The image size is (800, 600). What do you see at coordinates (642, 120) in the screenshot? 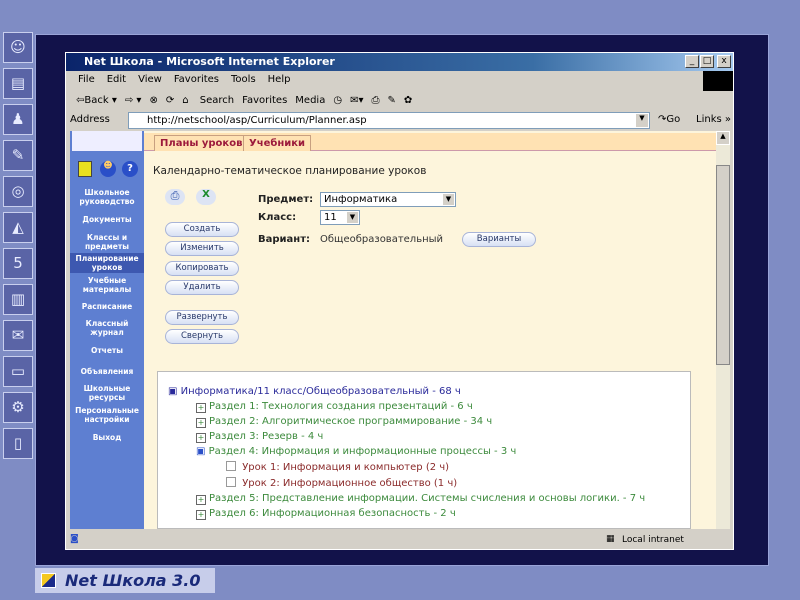
I see `address-dropdown: ▼` at bounding box center [642, 120].